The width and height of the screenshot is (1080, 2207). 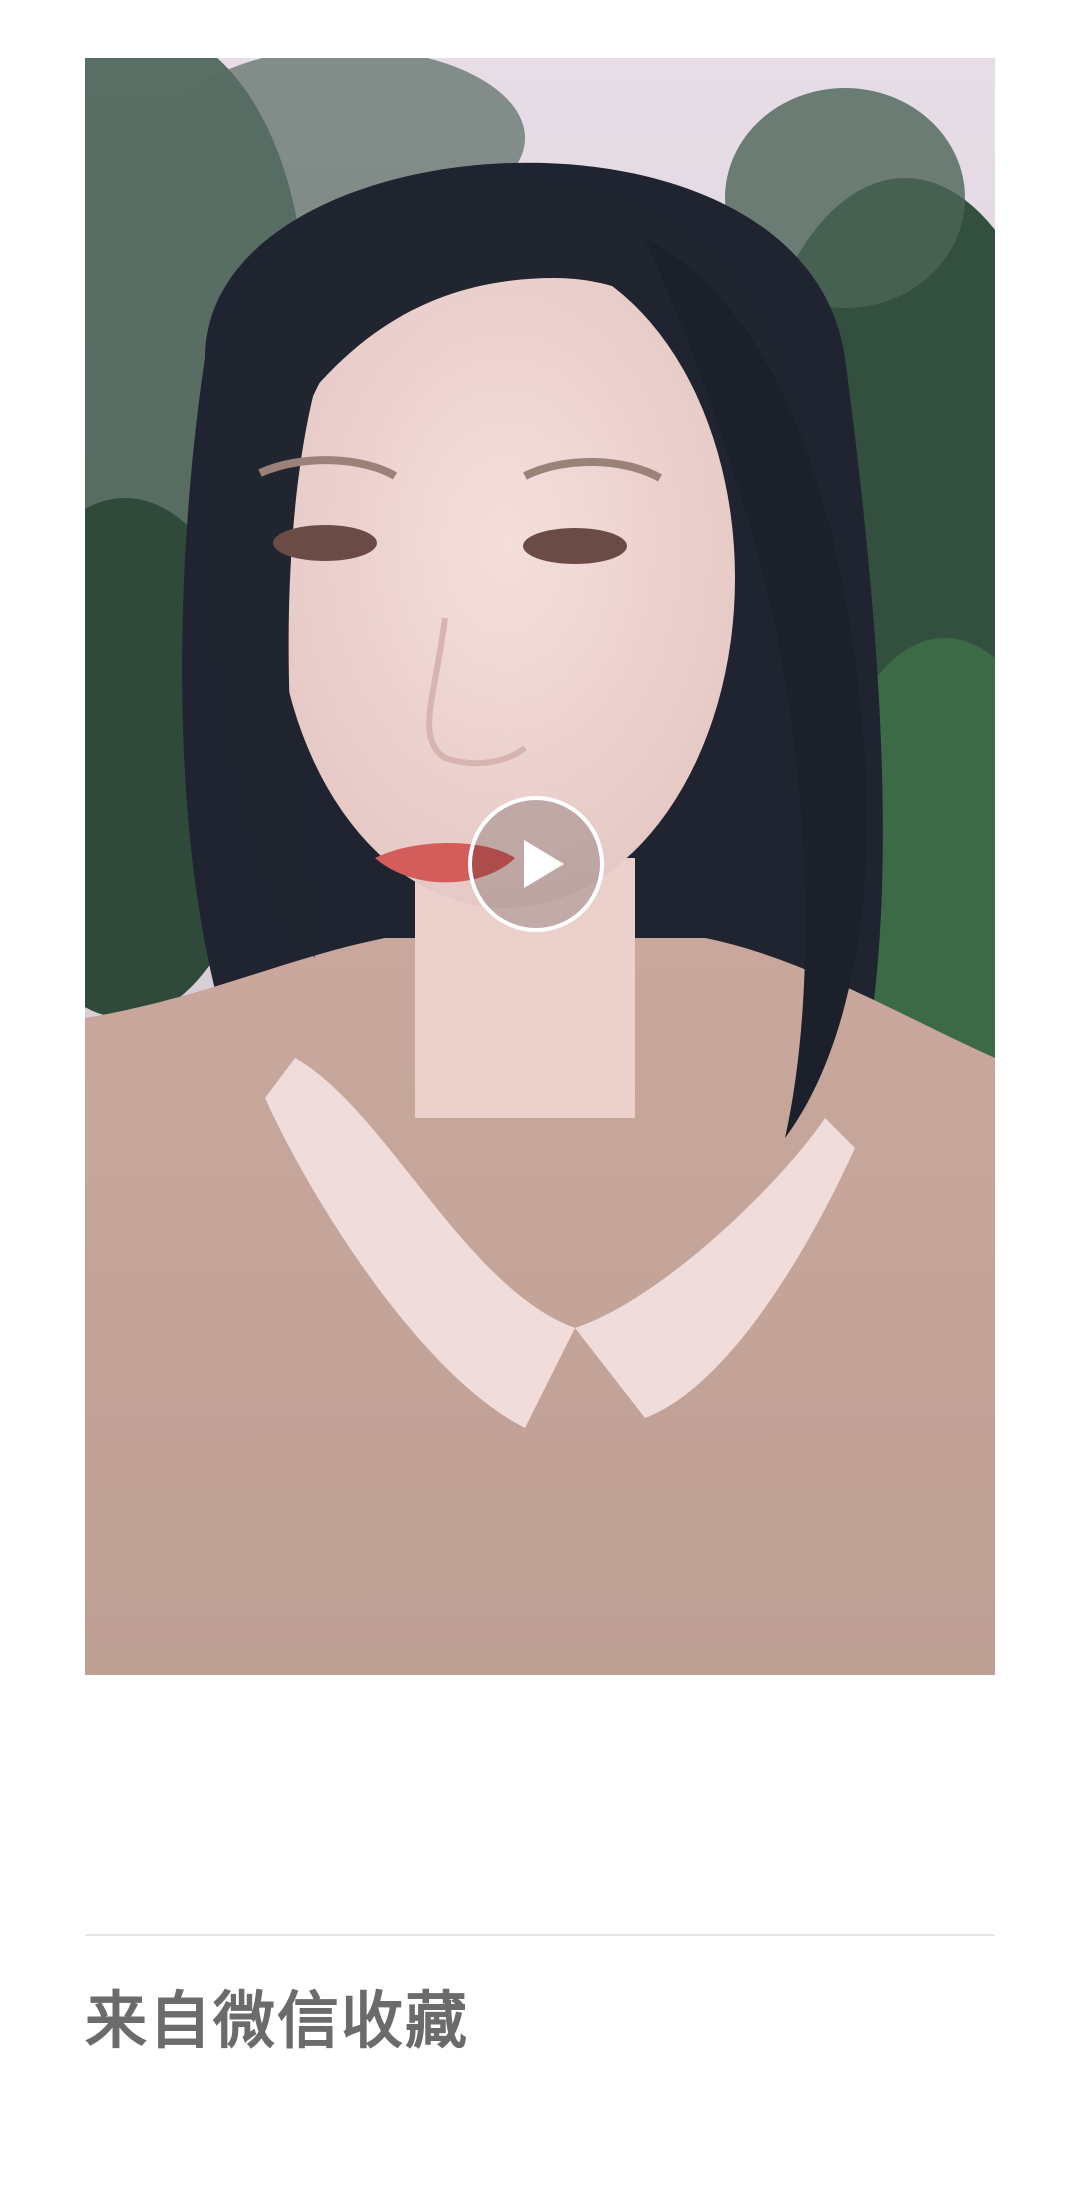 I want to click on play-button, so click(x=536, y=864).